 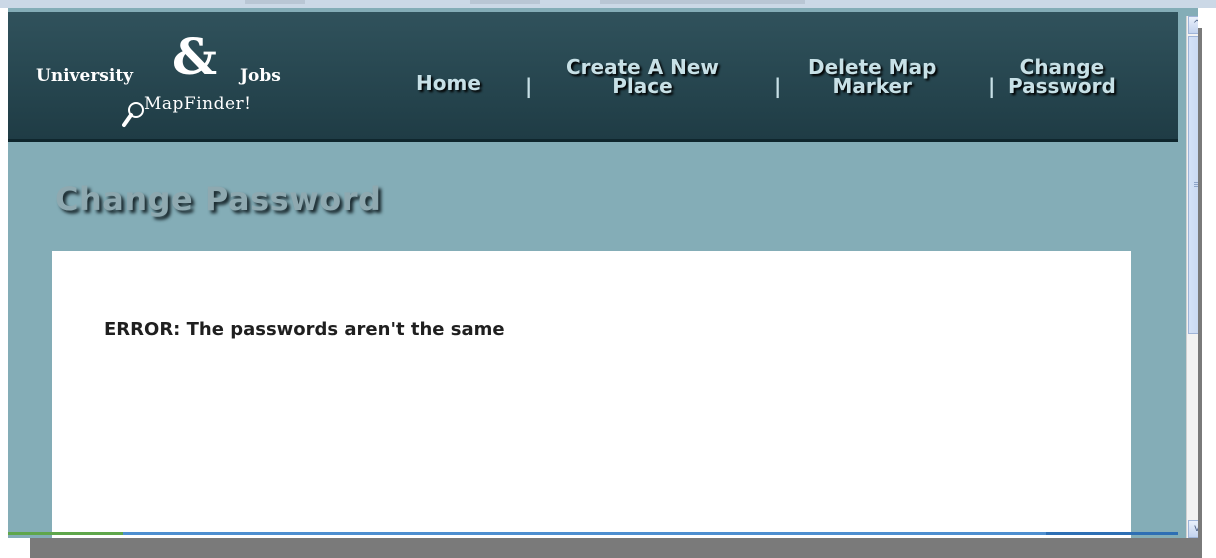 I want to click on vertical-scrollbar: ^ v, so click(x=1192, y=277).